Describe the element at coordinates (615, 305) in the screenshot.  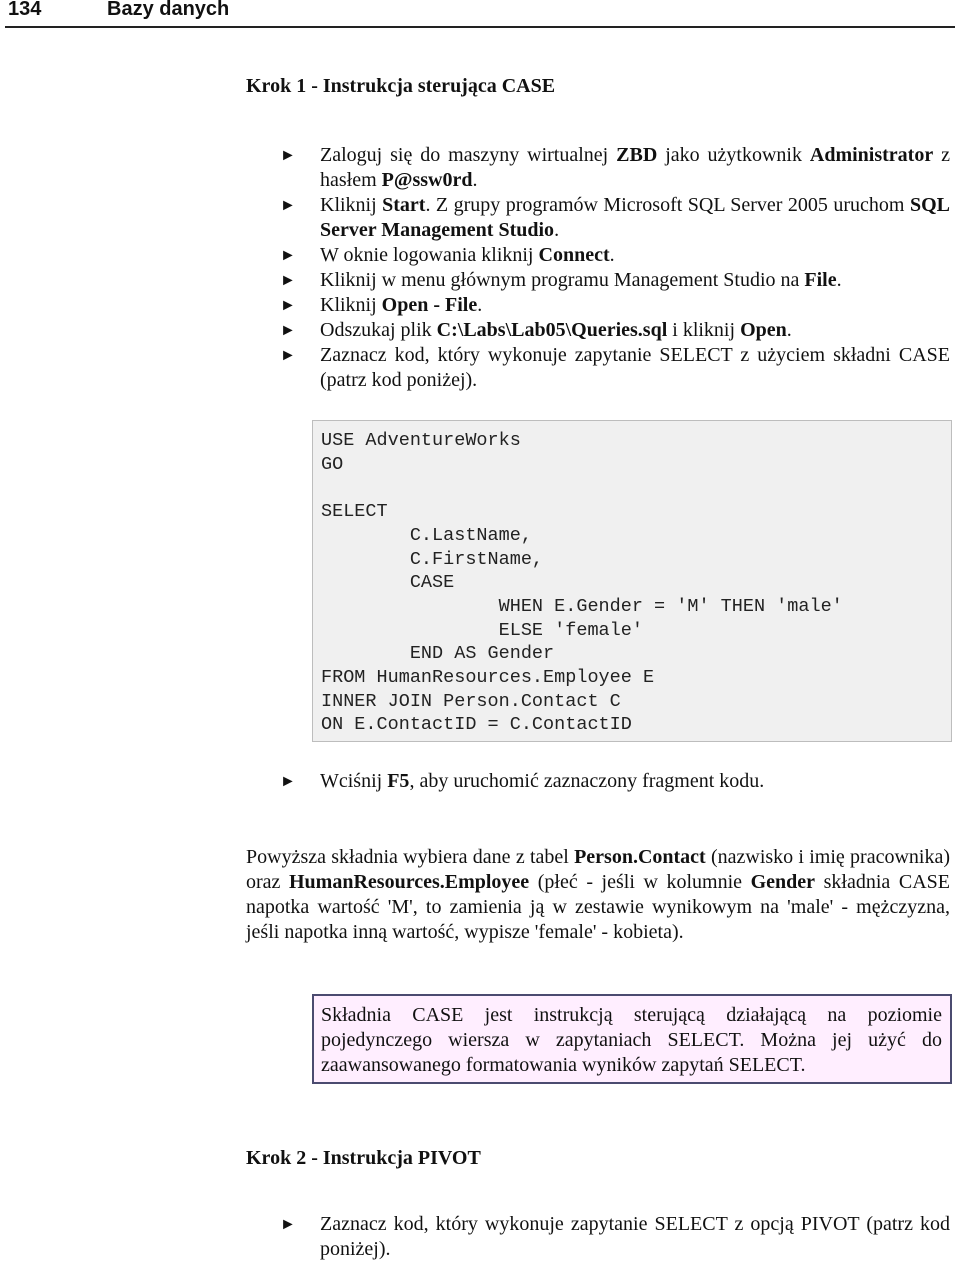
I see `list-item: ► Kliknij Open - File.` at that location.